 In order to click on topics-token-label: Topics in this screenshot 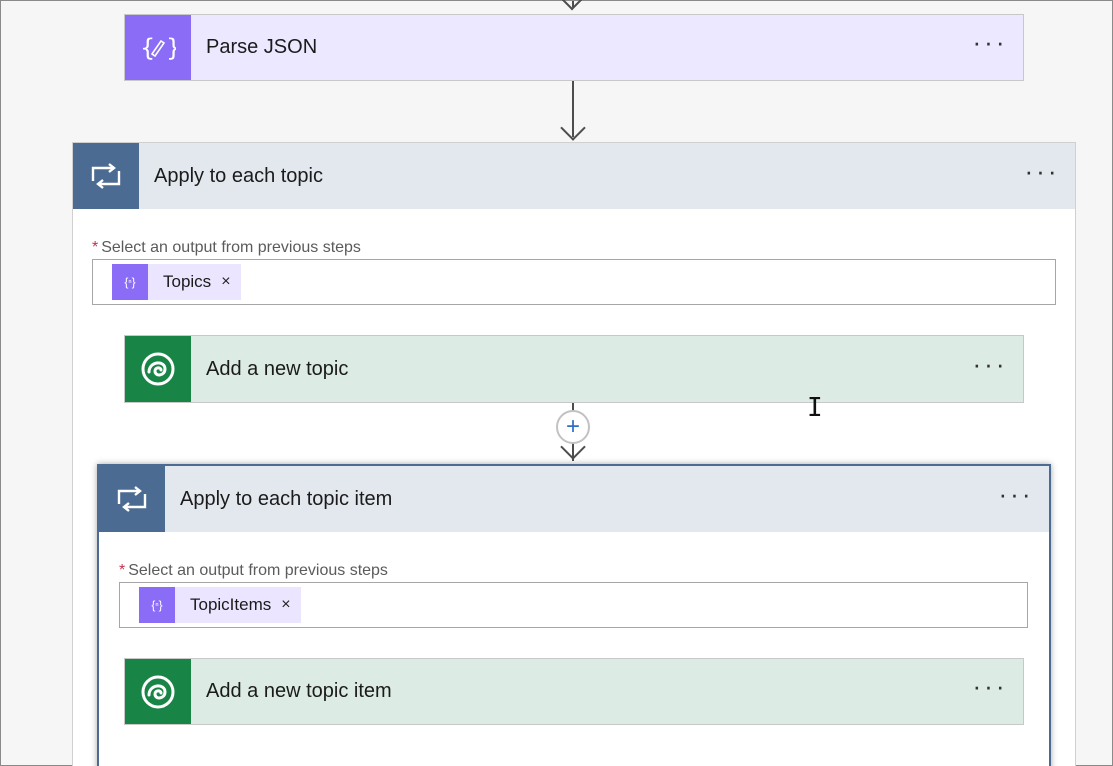, I will do `click(187, 281)`.